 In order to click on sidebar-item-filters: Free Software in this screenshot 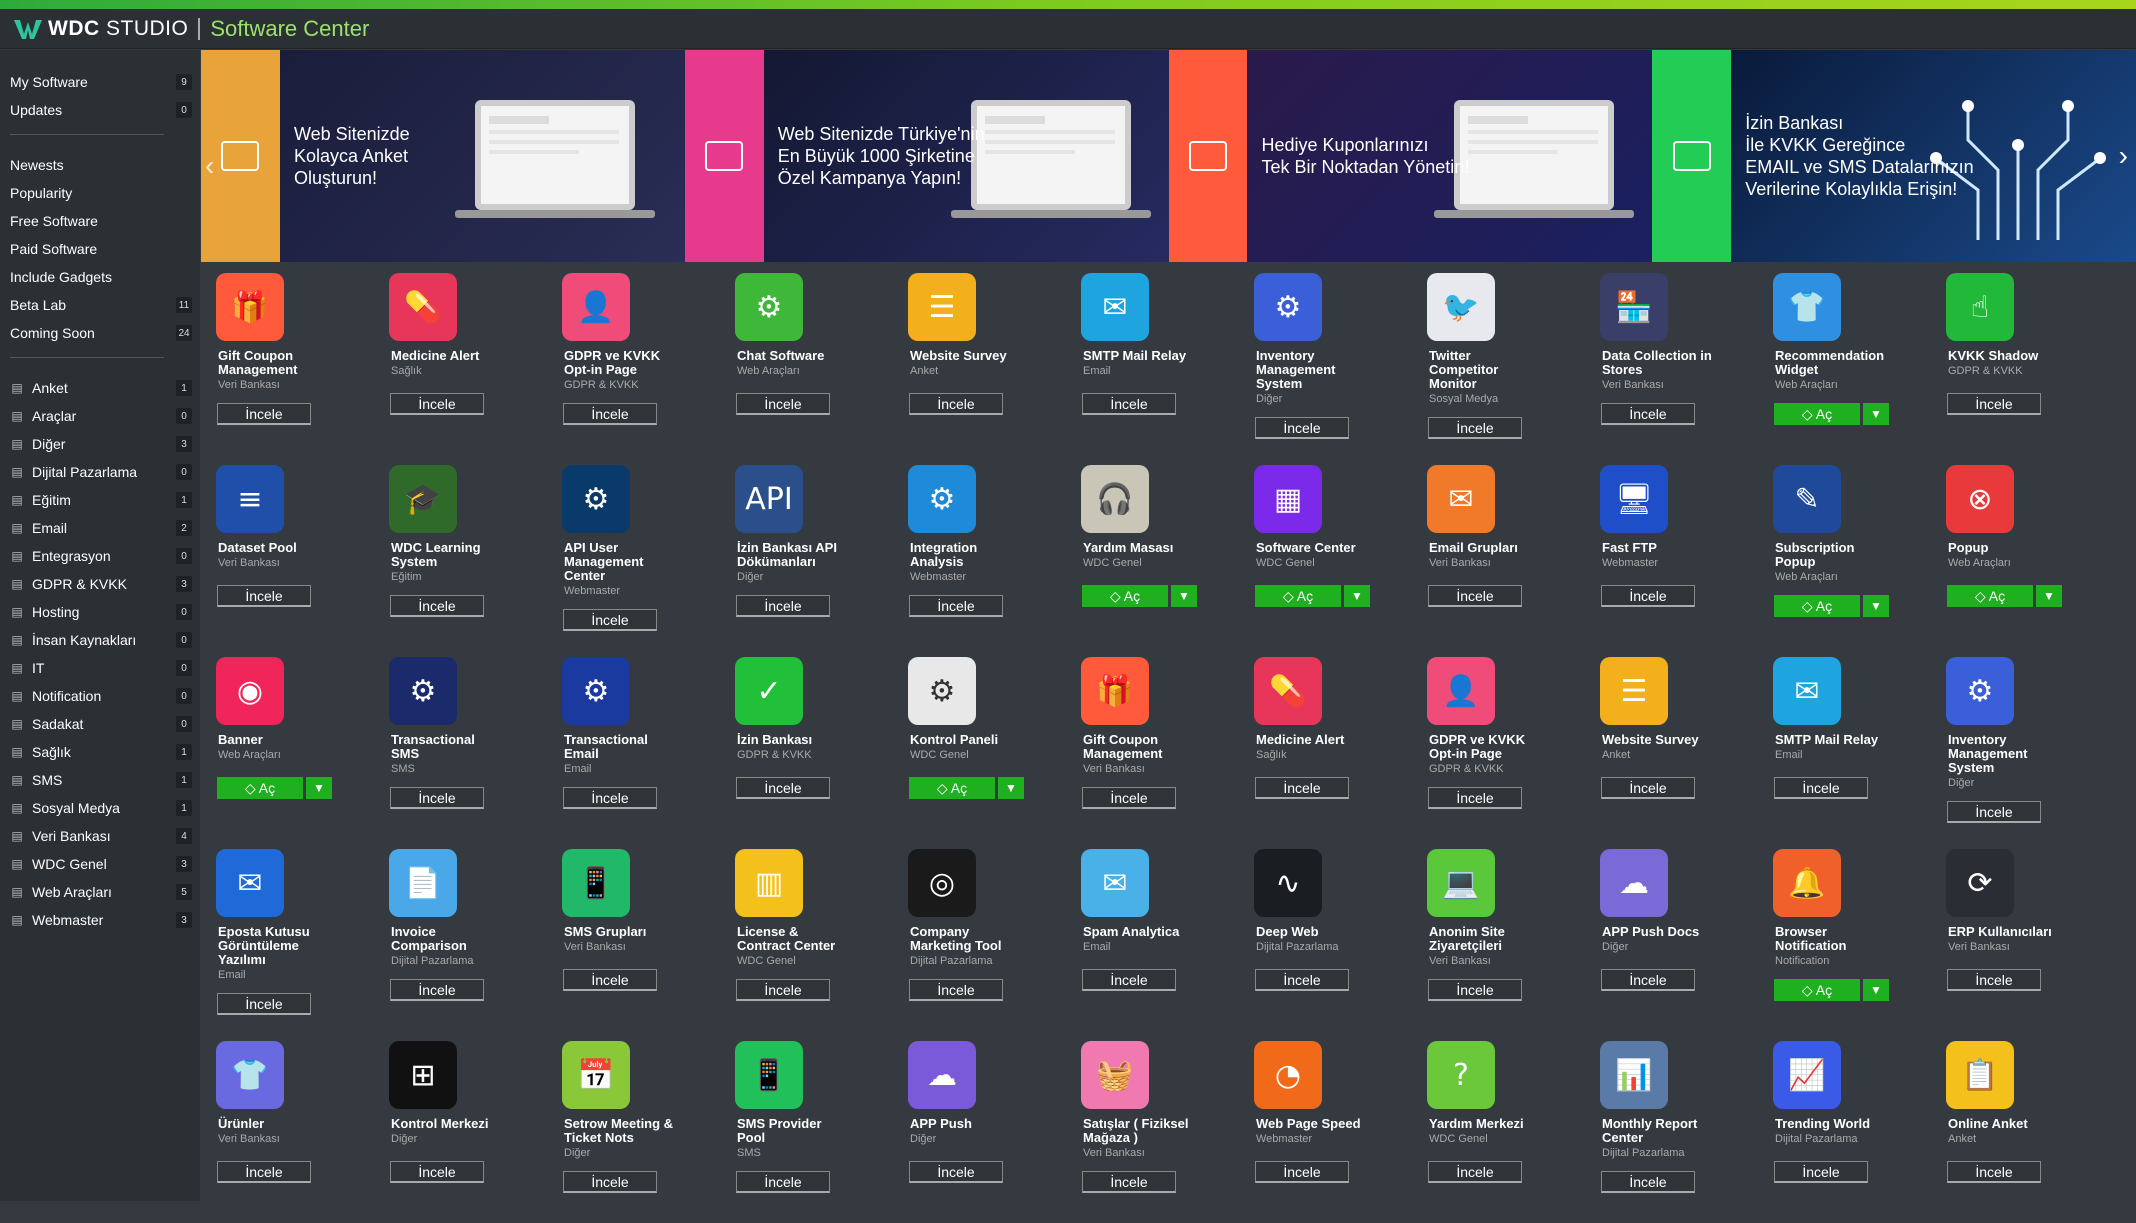, I will do `click(100, 221)`.